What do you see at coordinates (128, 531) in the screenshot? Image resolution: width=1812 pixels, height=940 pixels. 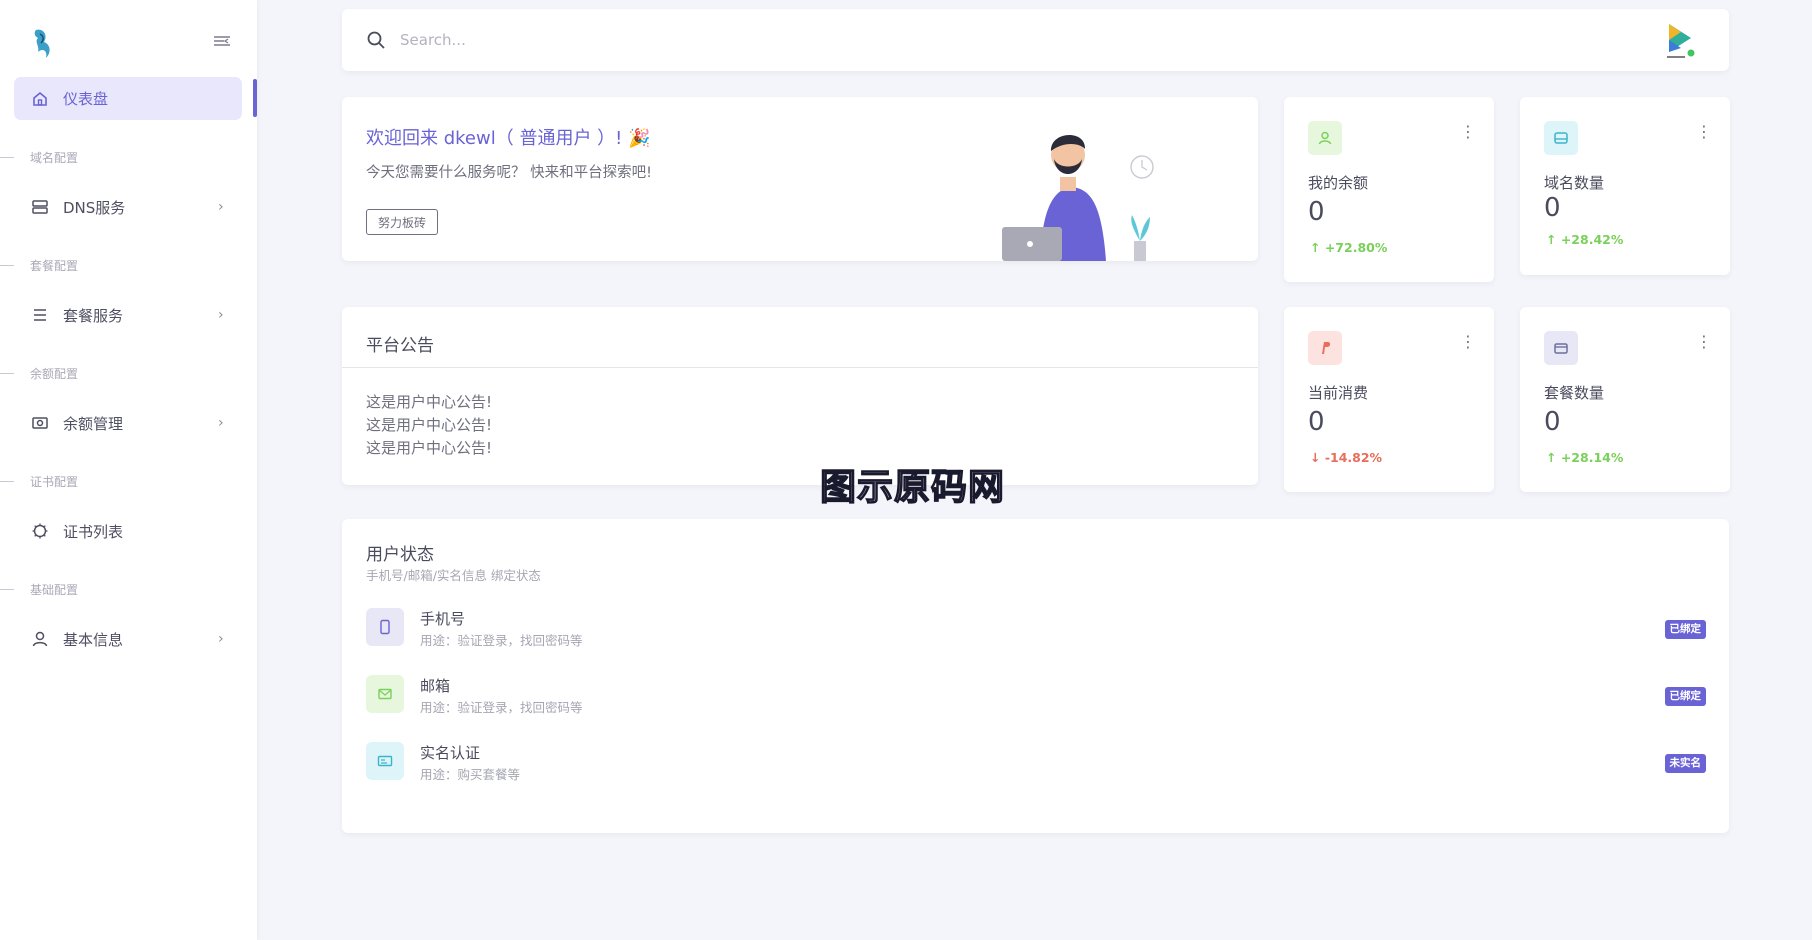 I see `sidebar-item-cert: 证书列表` at bounding box center [128, 531].